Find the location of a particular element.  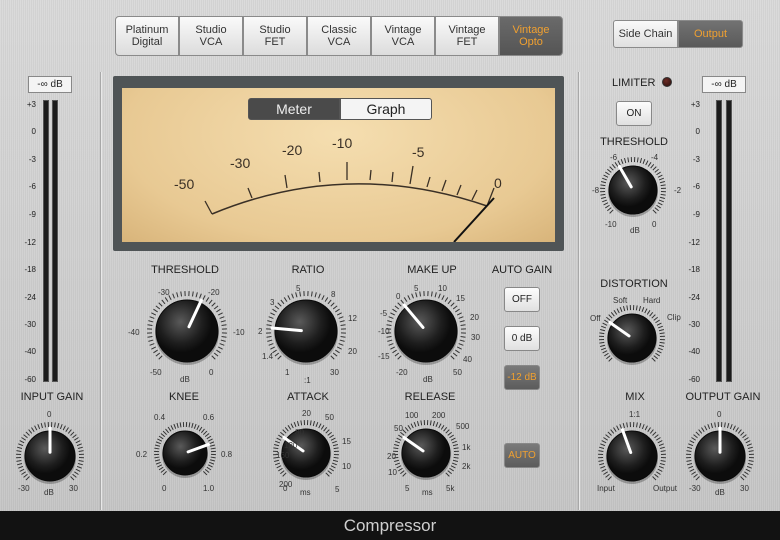

attack-tick-label: 0 is located at coordinates (285, 488).